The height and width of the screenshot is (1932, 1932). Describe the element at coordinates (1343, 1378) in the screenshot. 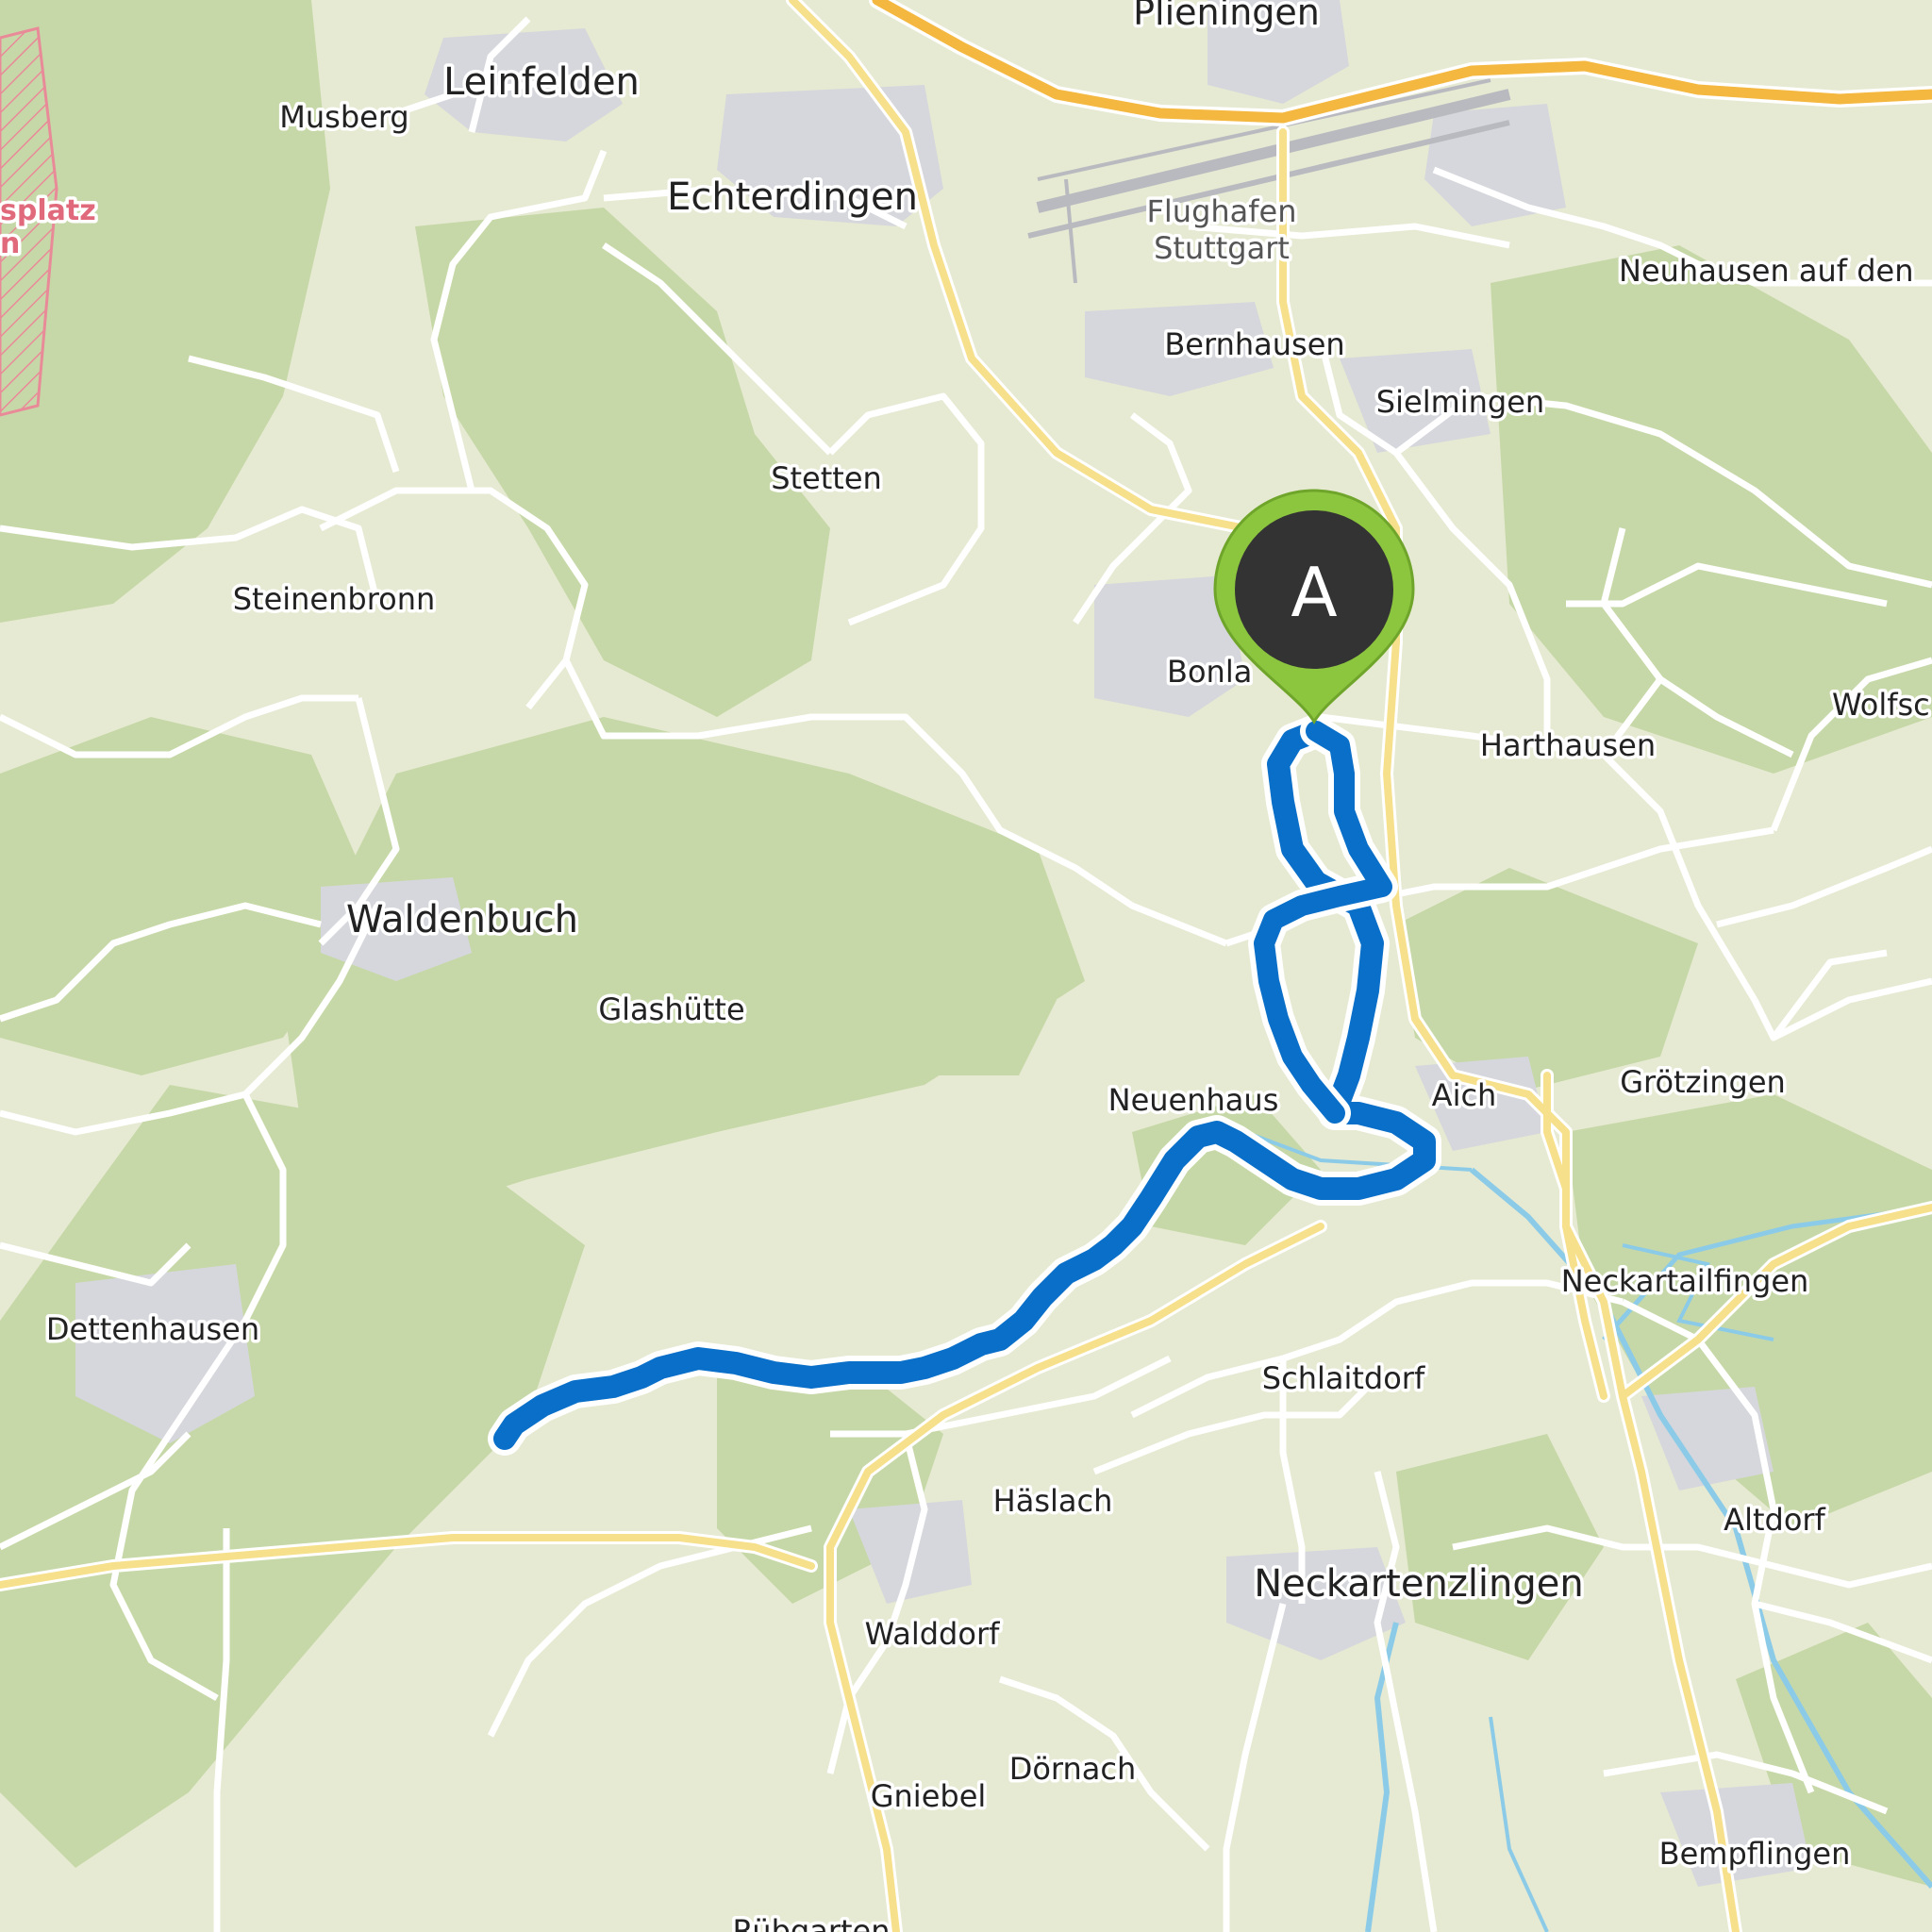

I see `place-label-schlaitdorf: Schlaitdorf` at that location.